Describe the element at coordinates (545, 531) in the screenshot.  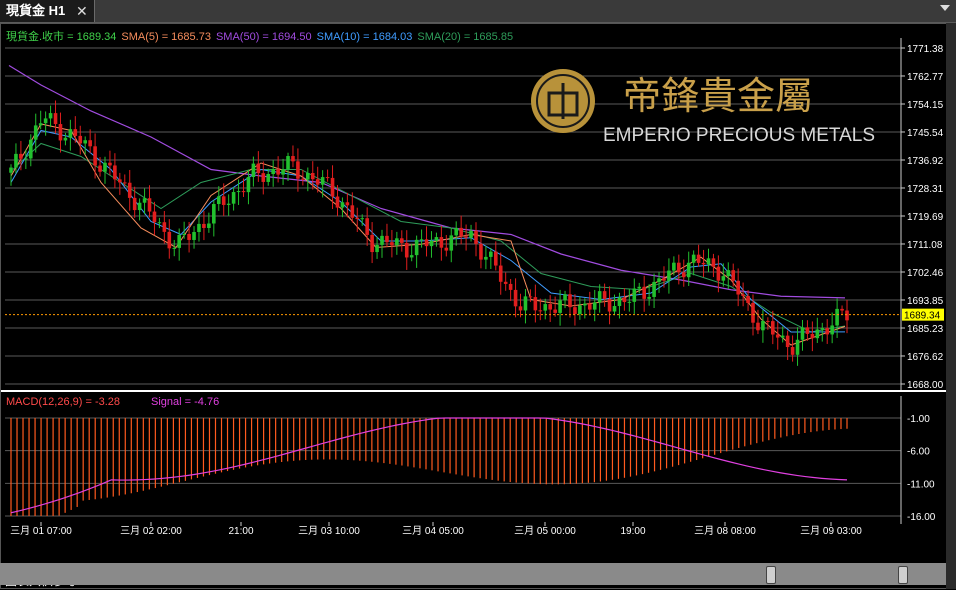
I see `x-tick-label: 三月 05 00:00` at that location.